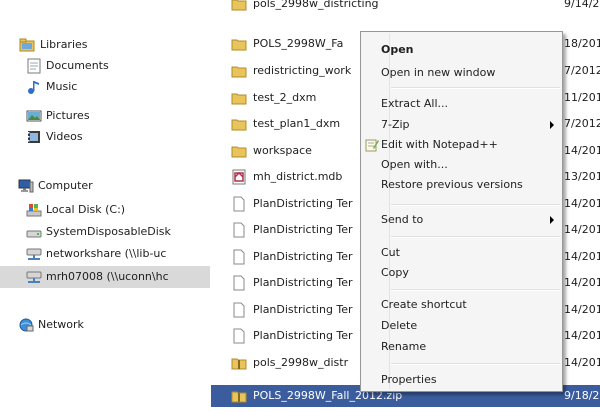  What do you see at coordinates (86, 209) in the screenshot?
I see `nav-local-disk-label: Local Disk (C:)` at bounding box center [86, 209].